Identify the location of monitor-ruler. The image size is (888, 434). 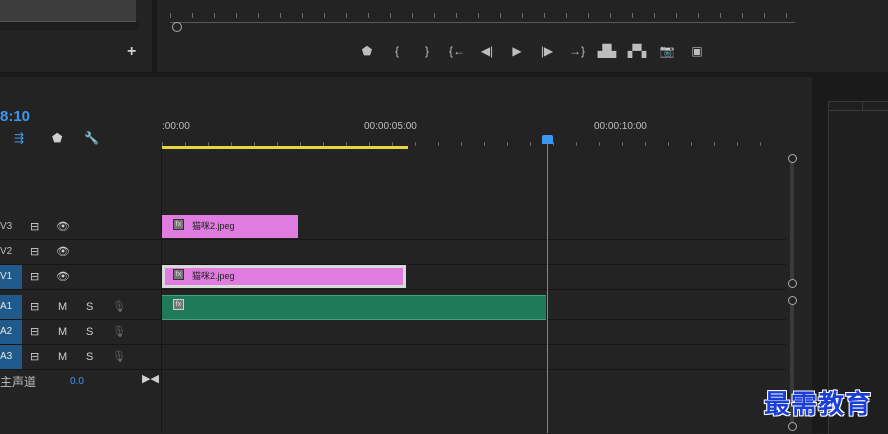
(479, 13).